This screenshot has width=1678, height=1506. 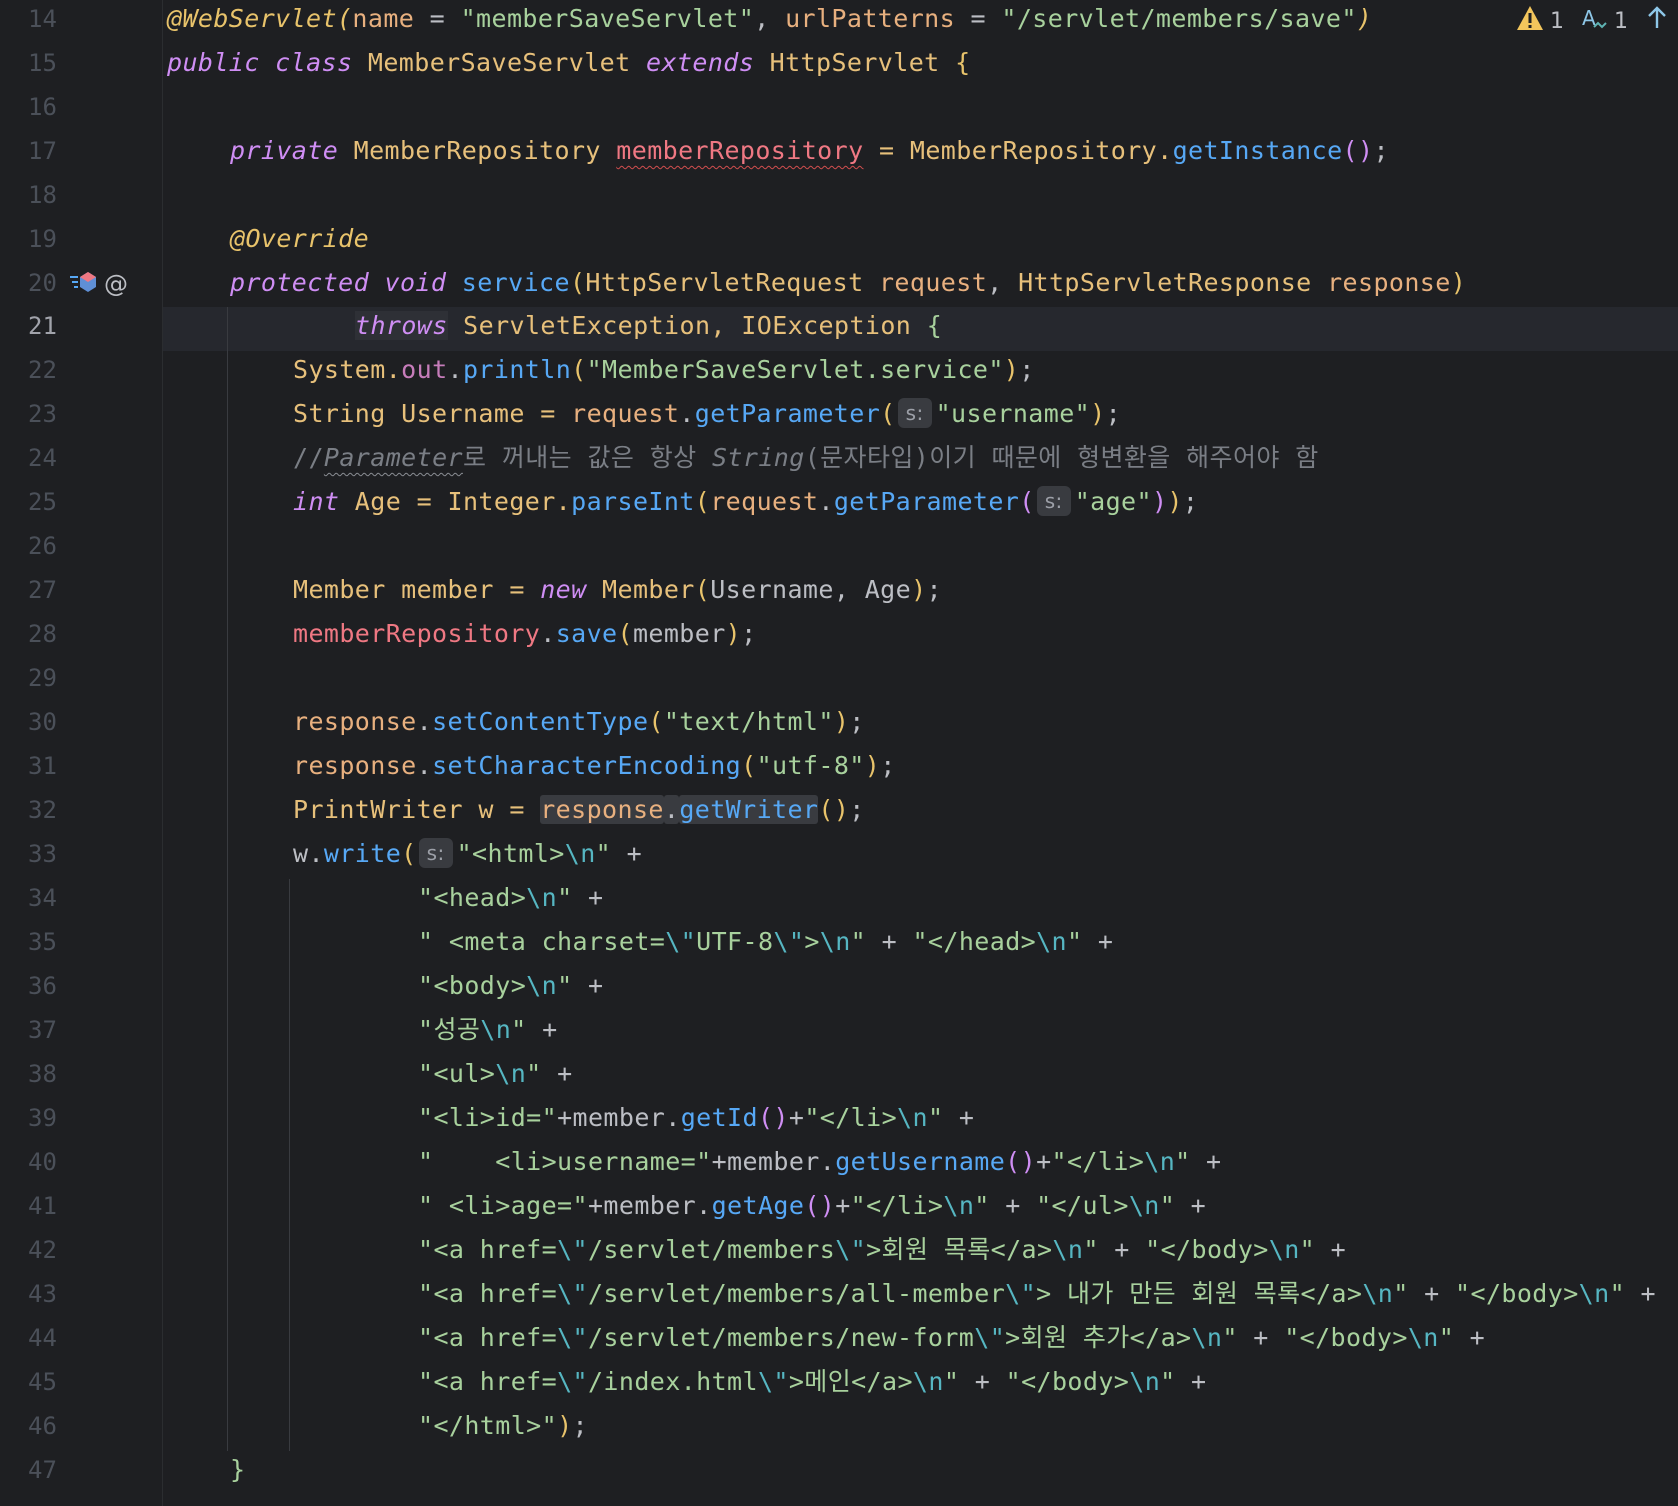 What do you see at coordinates (510, 989) in the screenshot?
I see `code-line: "<body>\n" +` at bounding box center [510, 989].